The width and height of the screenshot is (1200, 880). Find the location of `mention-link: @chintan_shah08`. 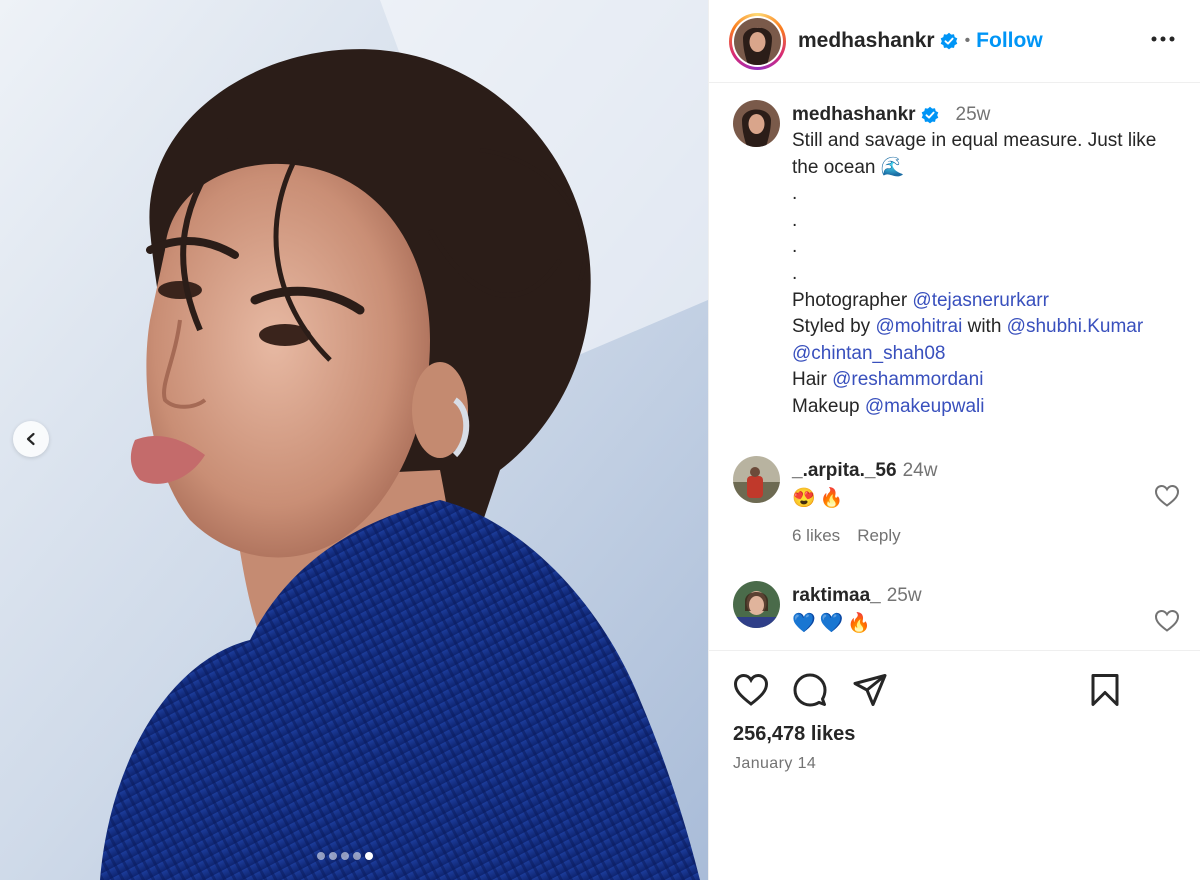

mention-link: @chintan_shah08 is located at coordinates (868, 353).